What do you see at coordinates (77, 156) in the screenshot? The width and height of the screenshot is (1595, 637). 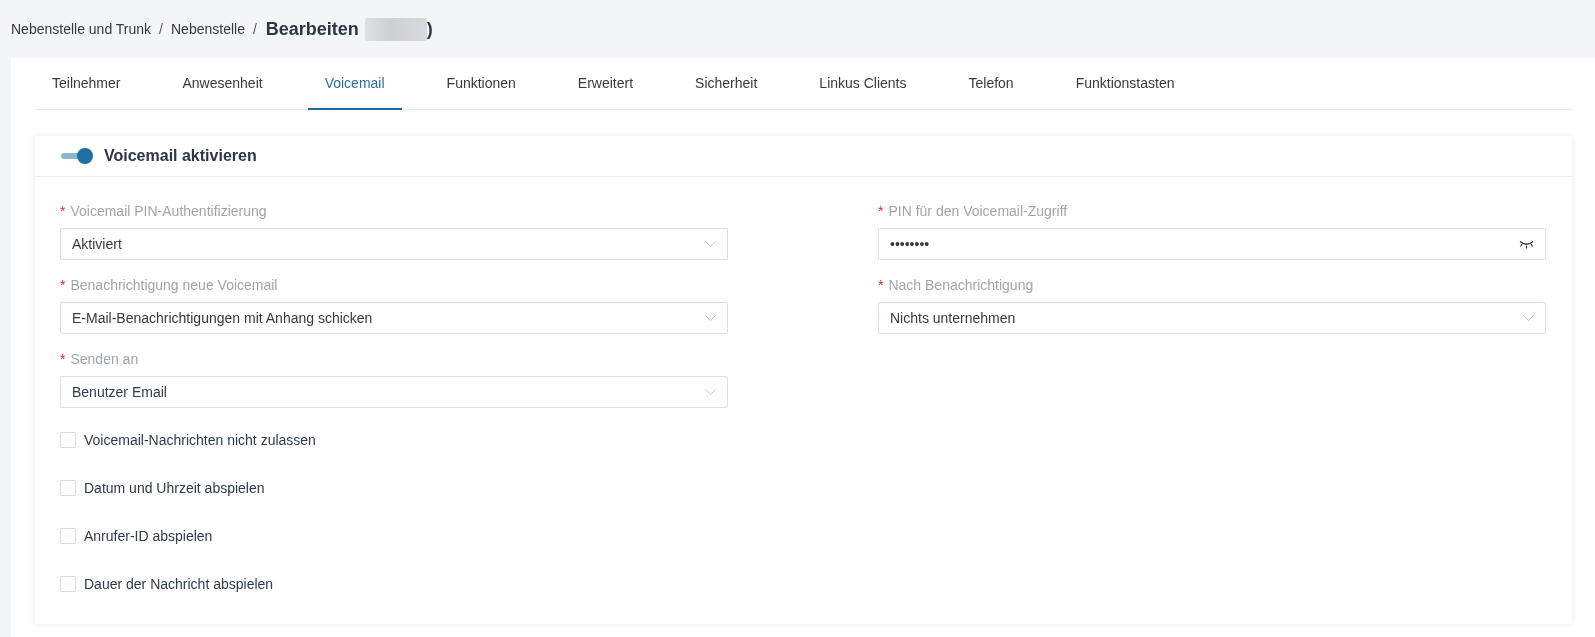 I see `toggle-switch` at bounding box center [77, 156].